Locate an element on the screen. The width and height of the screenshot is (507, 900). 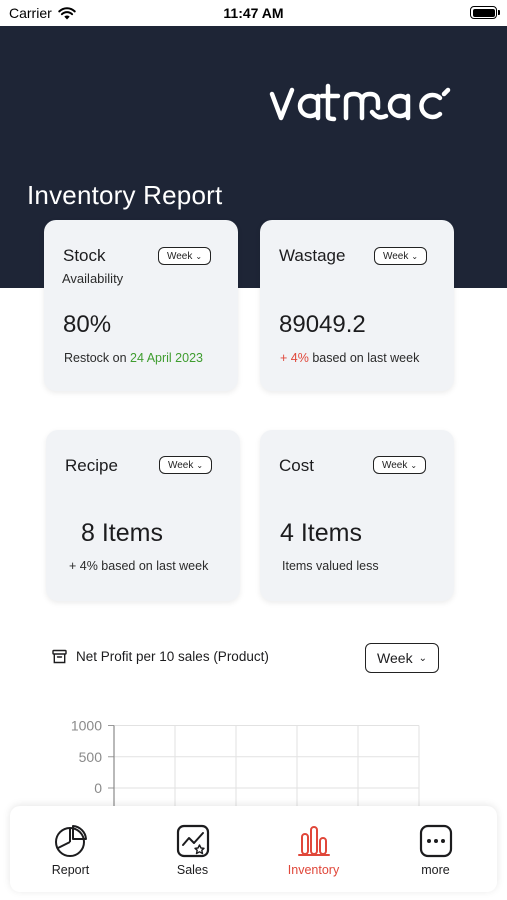
stock-value: 80% is located at coordinates (87, 324).